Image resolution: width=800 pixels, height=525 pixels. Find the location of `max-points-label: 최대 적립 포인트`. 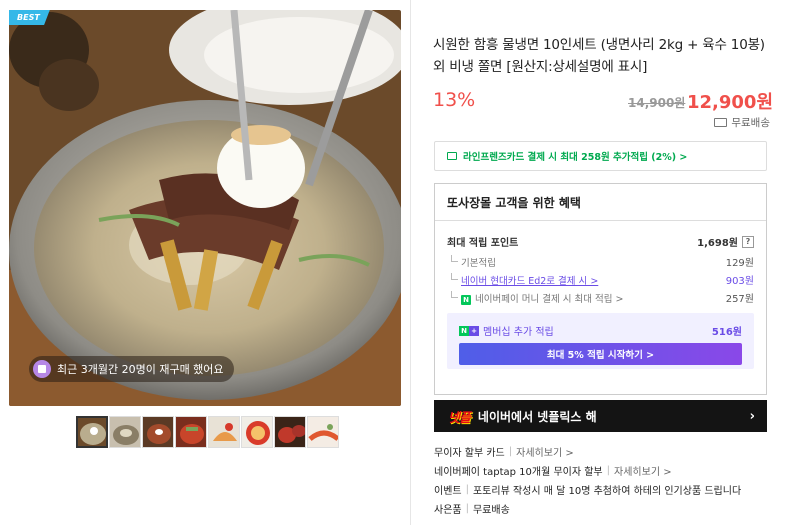

max-points-label: 최대 적립 포인트 is located at coordinates (483, 243).